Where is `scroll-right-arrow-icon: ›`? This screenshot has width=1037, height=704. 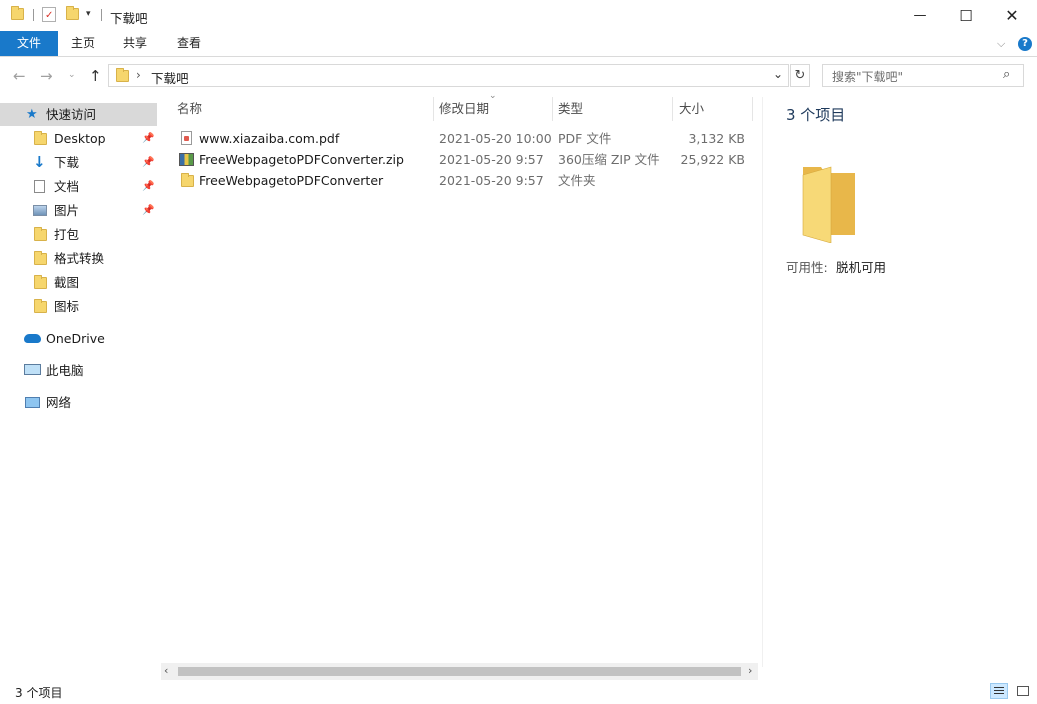
scroll-right-arrow-icon: › is located at coordinates (750, 670).